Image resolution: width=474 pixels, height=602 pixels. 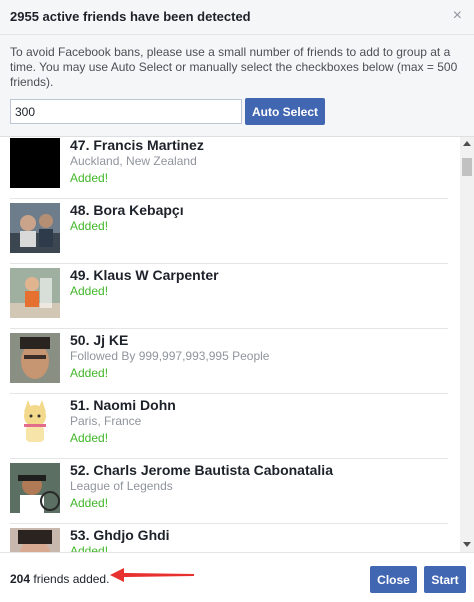 What do you see at coordinates (137, 145) in the screenshot?
I see `friend-name: 47. Francis Martinez` at bounding box center [137, 145].